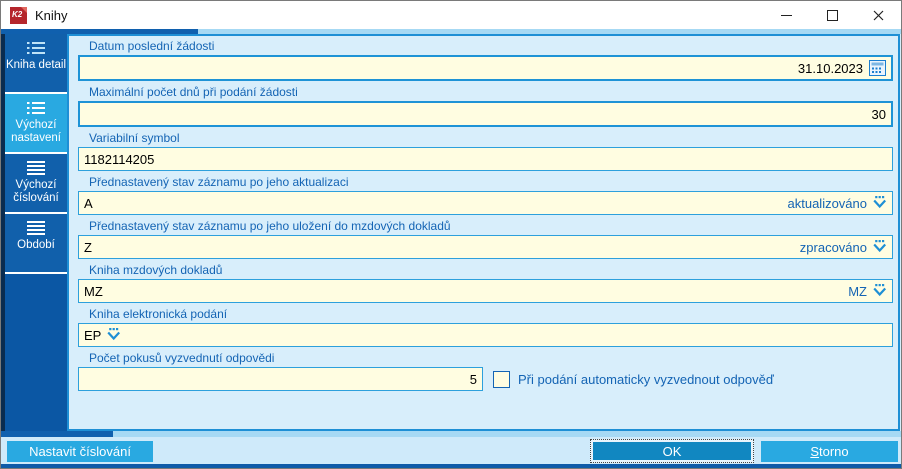  Describe the element at coordinates (119, 159) in the screenshot. I see `field-value: 1182114205` at that location.